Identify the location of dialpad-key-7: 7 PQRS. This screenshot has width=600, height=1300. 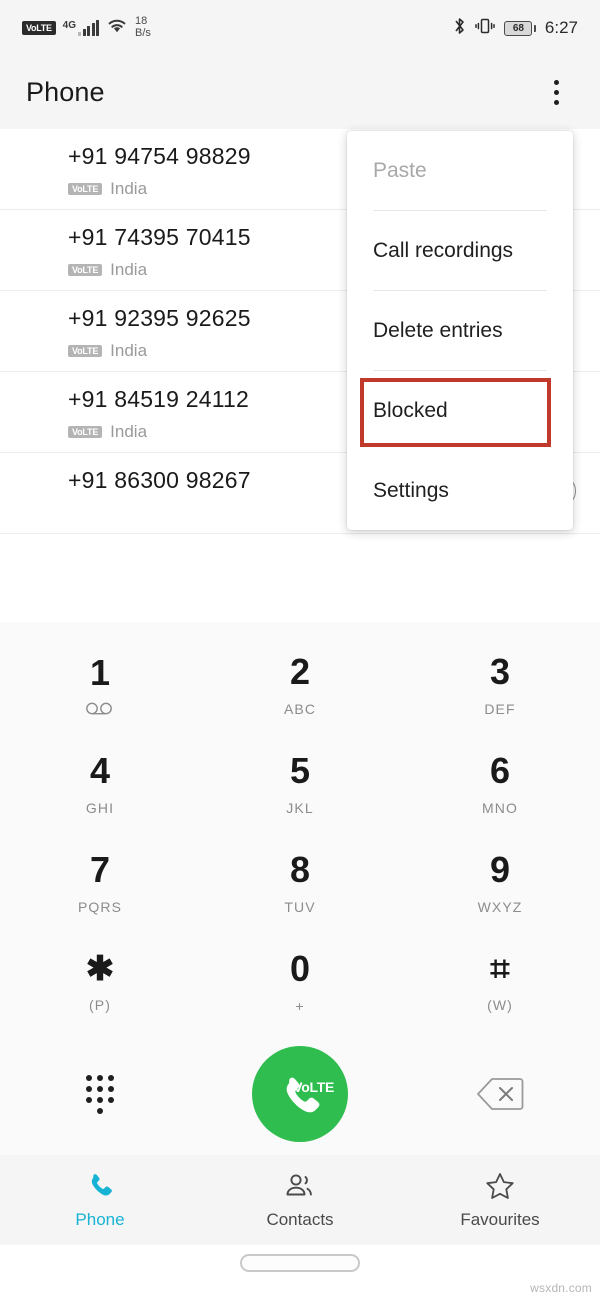
(100, 883).